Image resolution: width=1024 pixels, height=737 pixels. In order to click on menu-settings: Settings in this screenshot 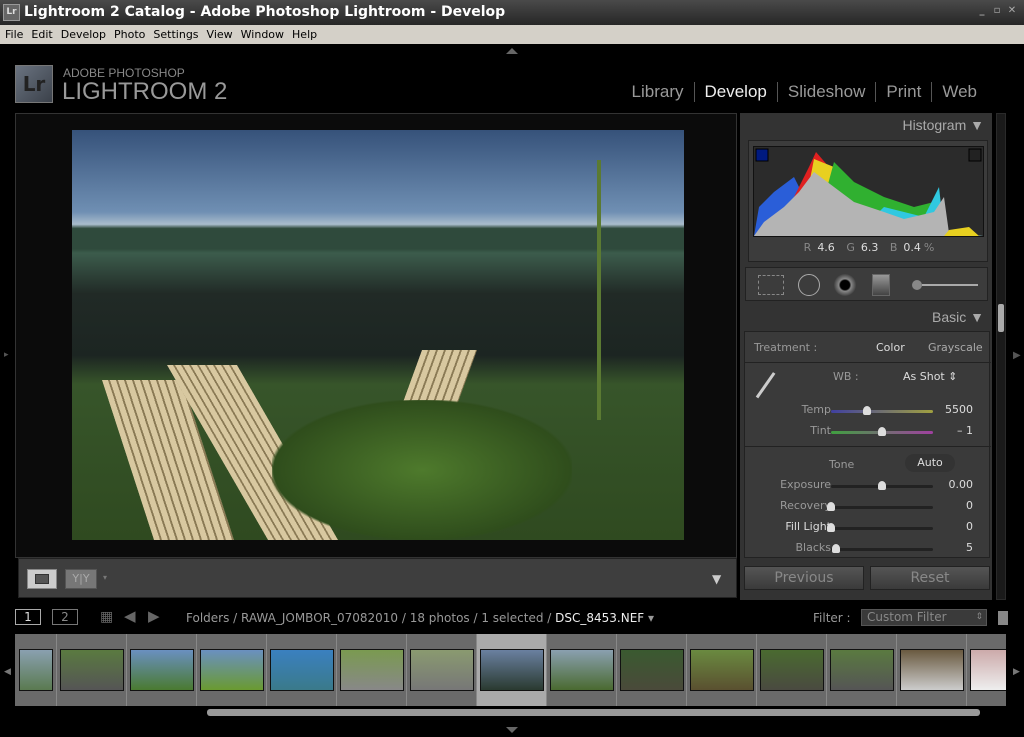, I will do `click(175, 34)`.